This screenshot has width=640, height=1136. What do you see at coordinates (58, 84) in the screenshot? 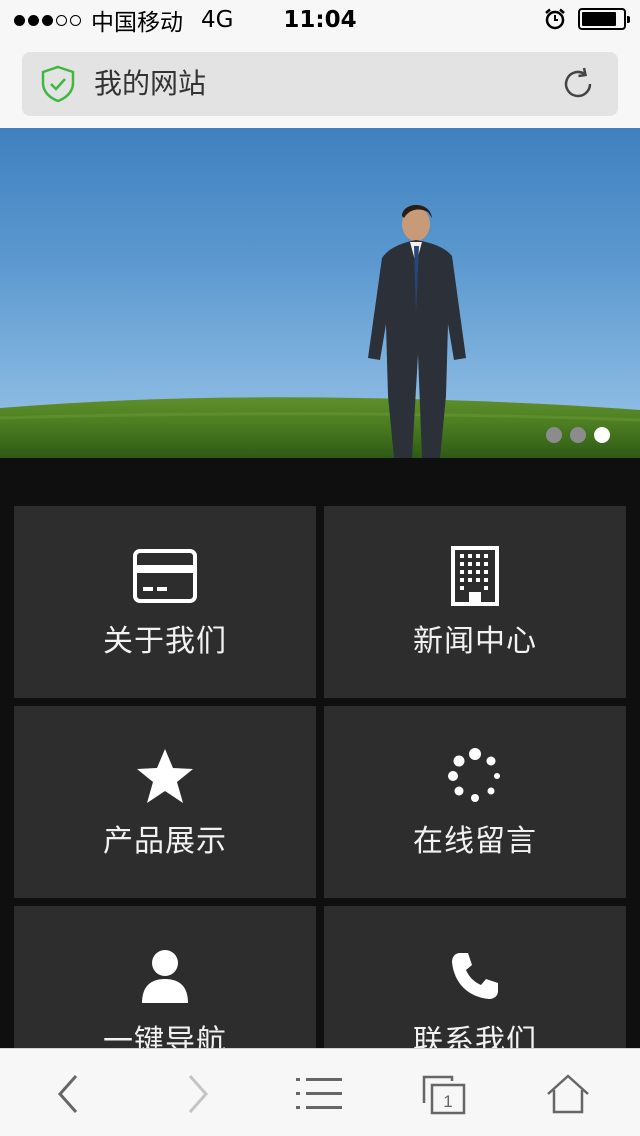
I see `shield-check-icon` at bounding box center [58, 84].